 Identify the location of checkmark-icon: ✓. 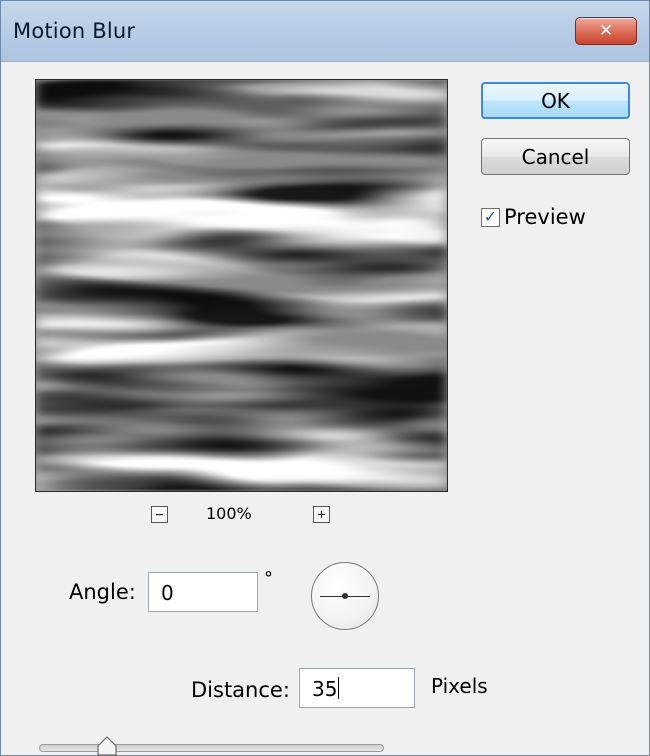
(490, 216).